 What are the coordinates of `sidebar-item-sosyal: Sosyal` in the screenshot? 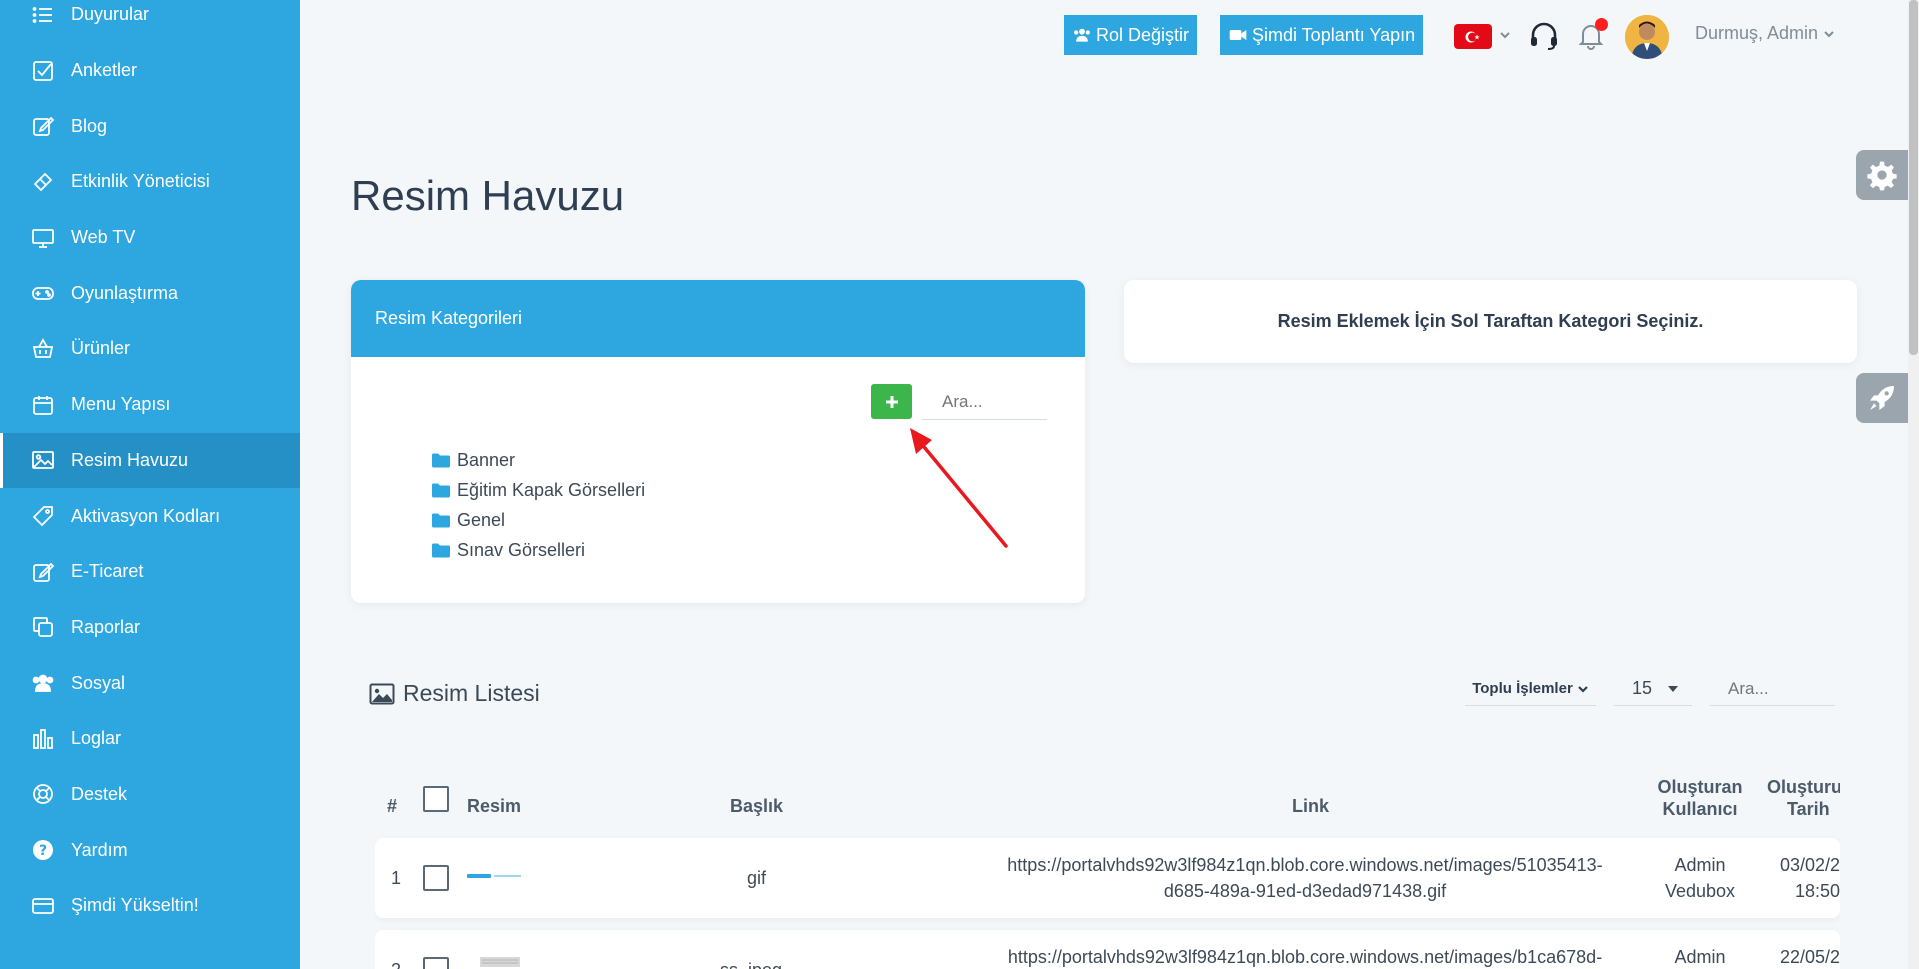 It's located at (150, 683).